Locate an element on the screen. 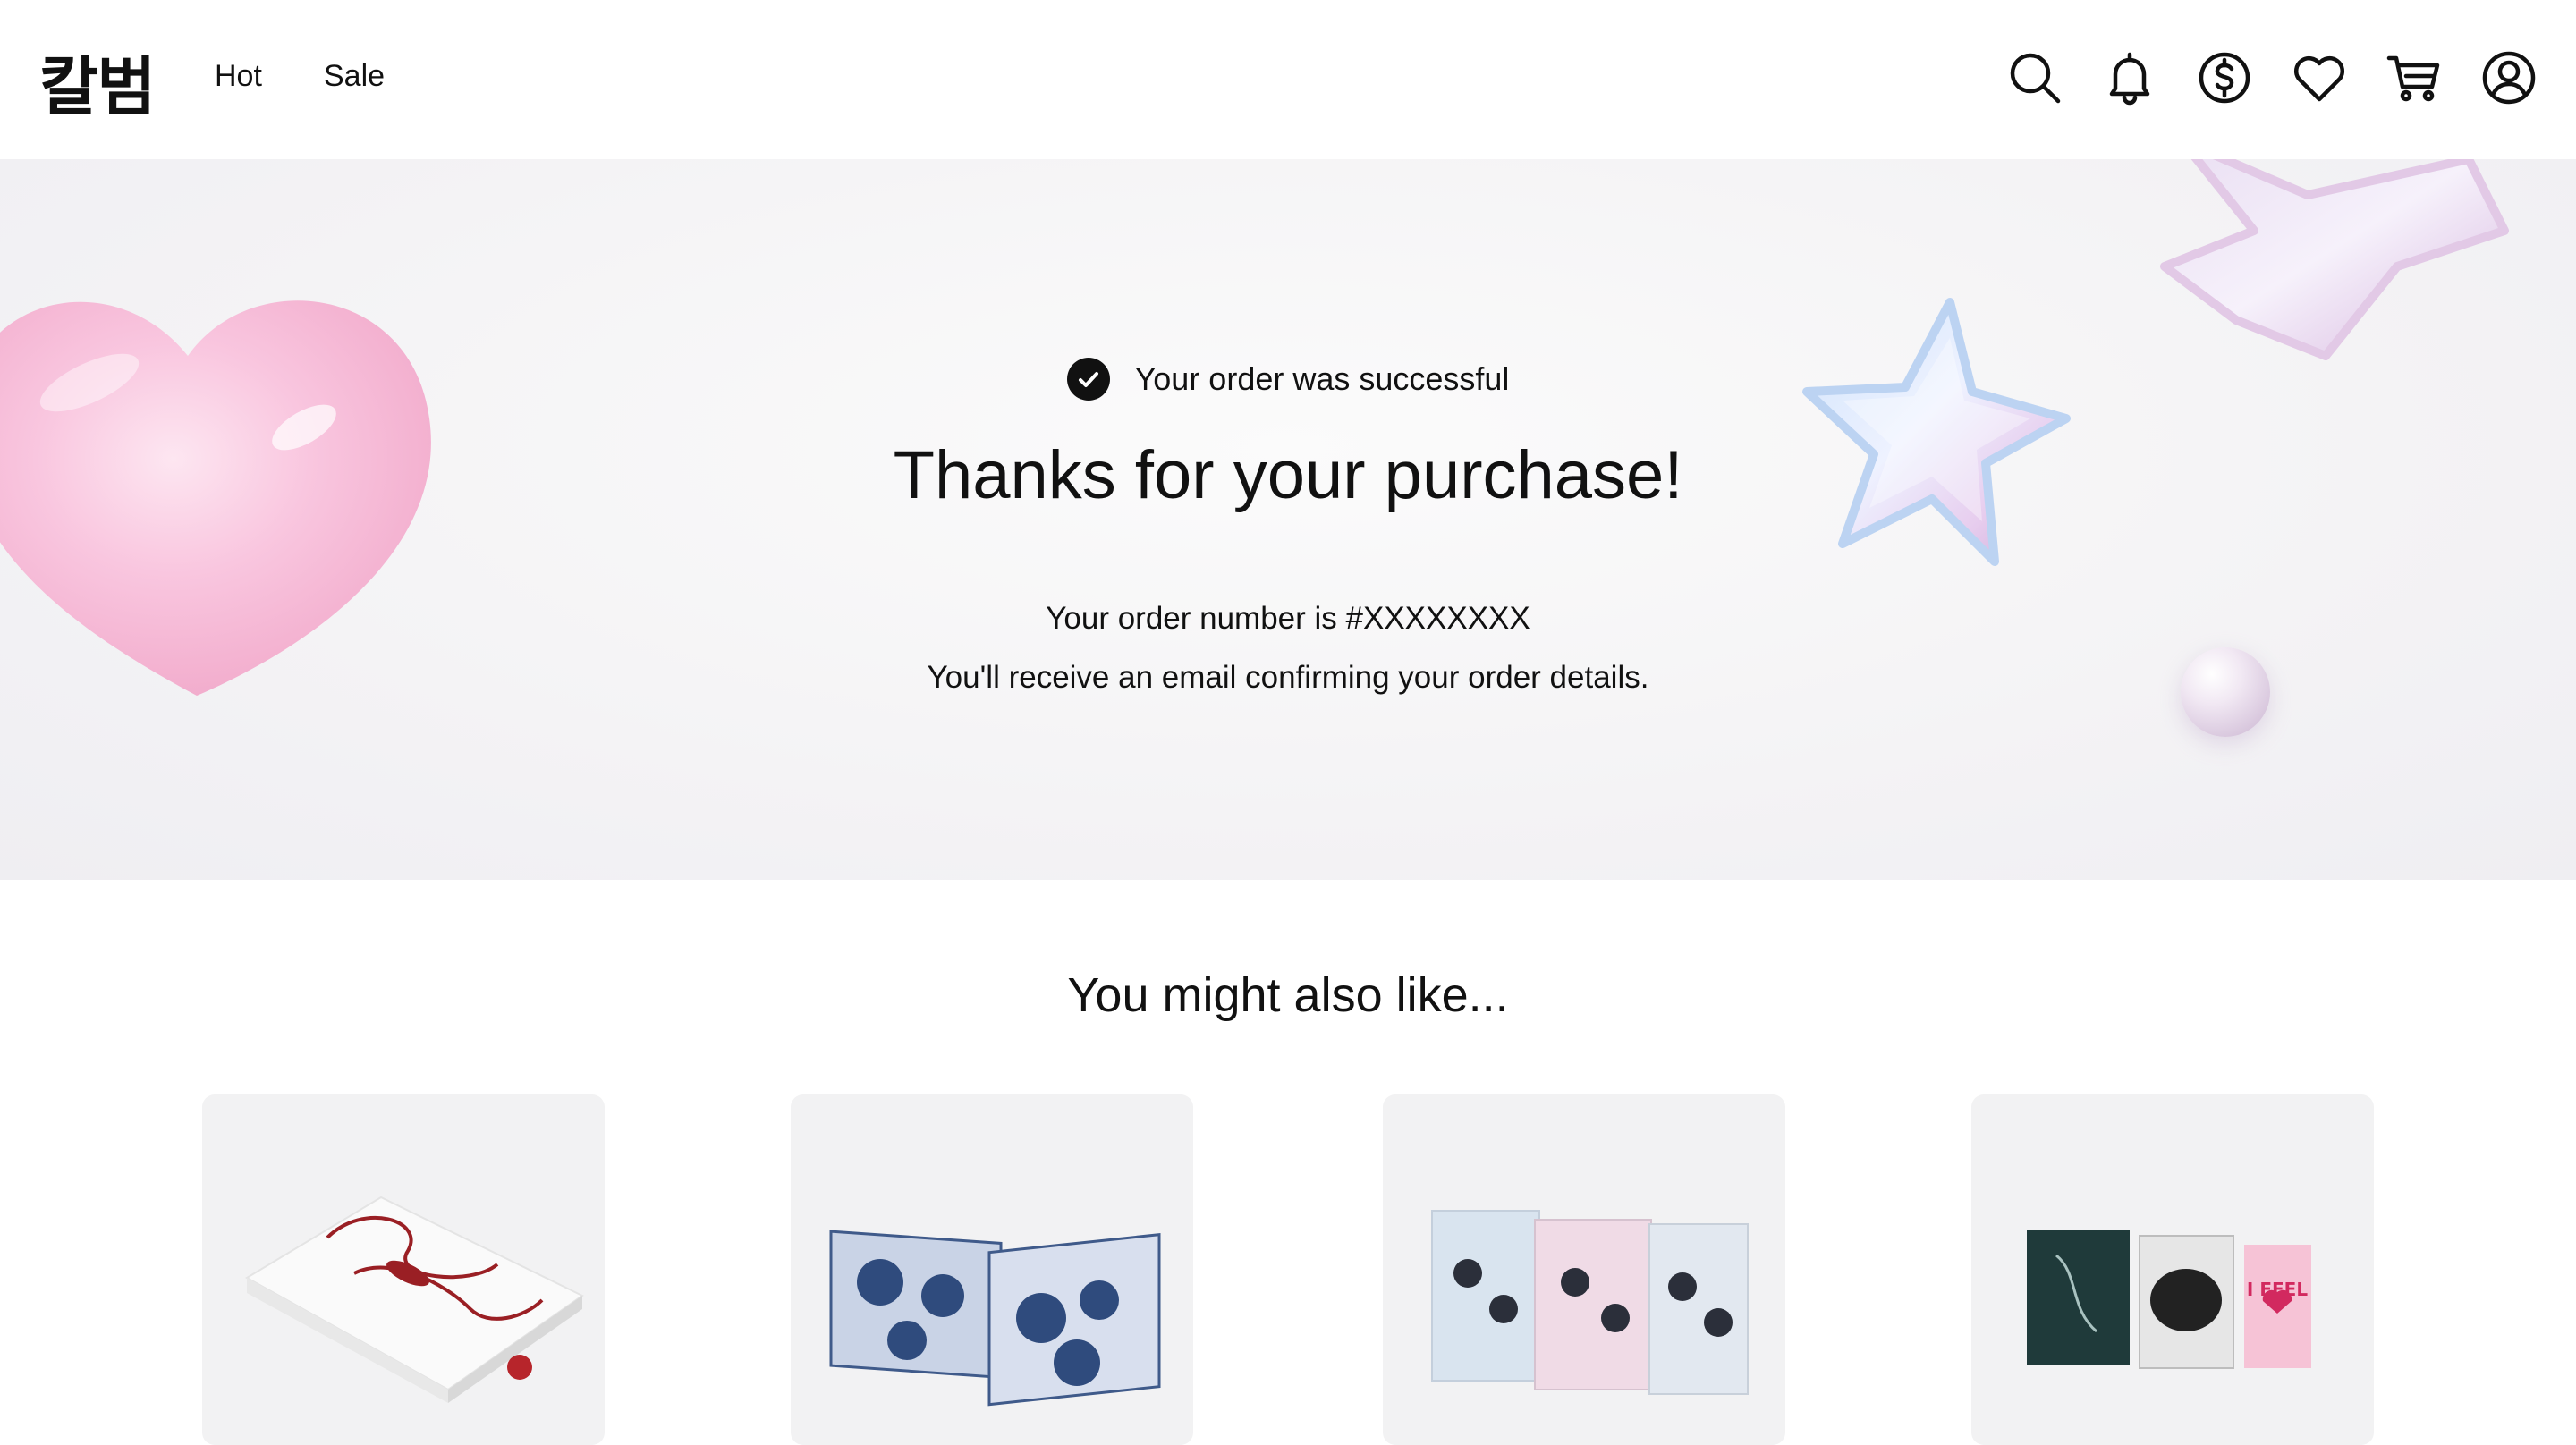 This screenshot has height=1445, width=2576. check-circle-icon is located at coordinates (1088, 379).